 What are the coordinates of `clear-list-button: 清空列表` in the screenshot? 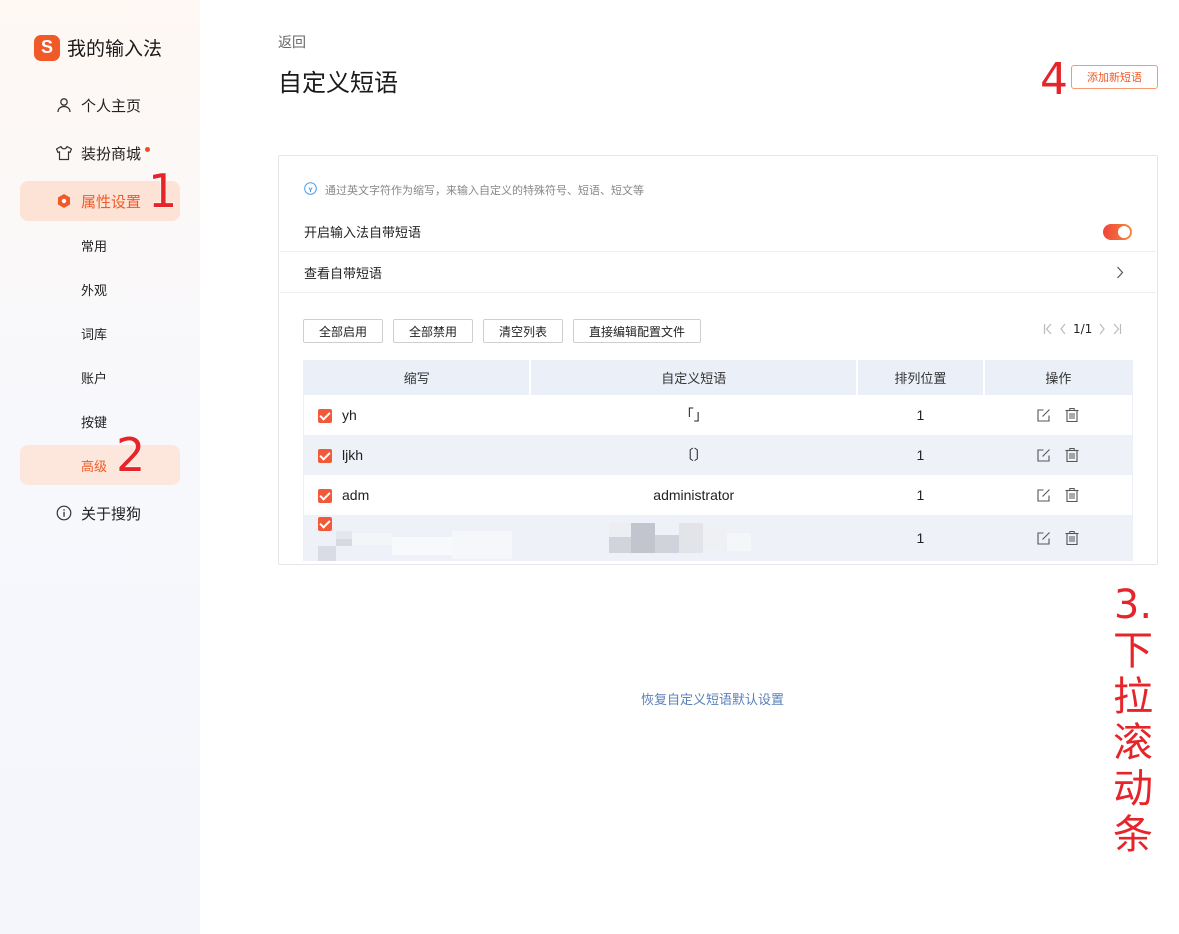 It's located at (523, 331).